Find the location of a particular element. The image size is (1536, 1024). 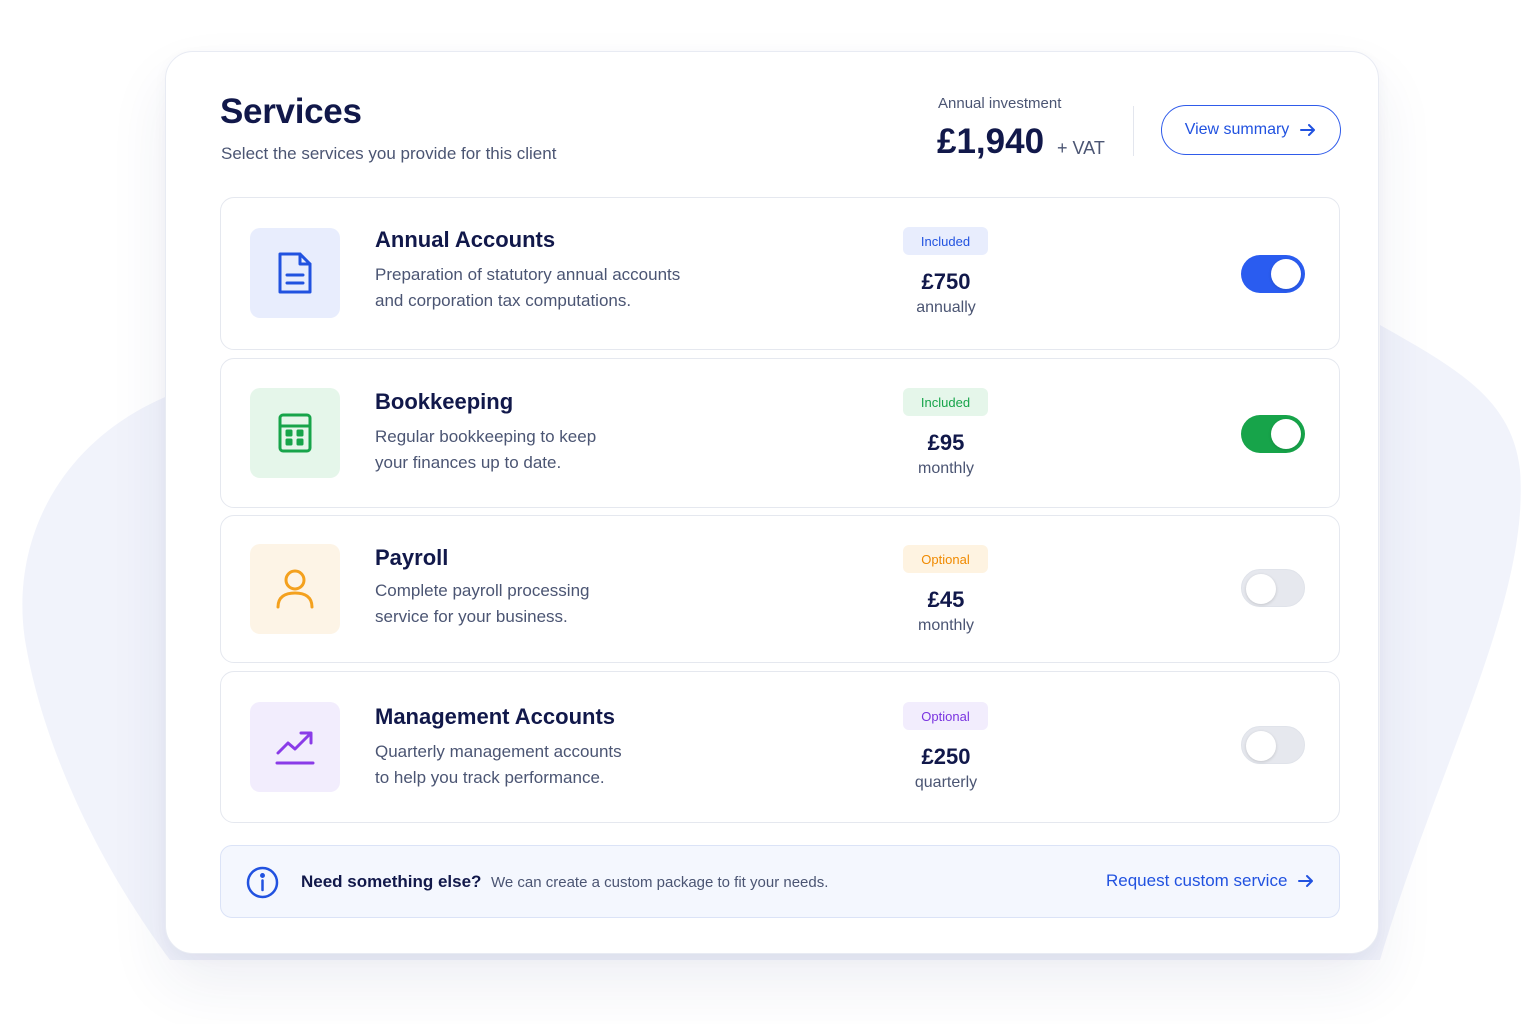

info-icon is located at coordinates (262, 882).